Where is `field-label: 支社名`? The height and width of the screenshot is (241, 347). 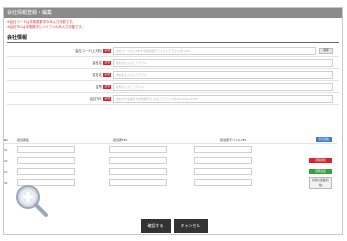 field-label: 支社名 is located at coordinates (97, 75).